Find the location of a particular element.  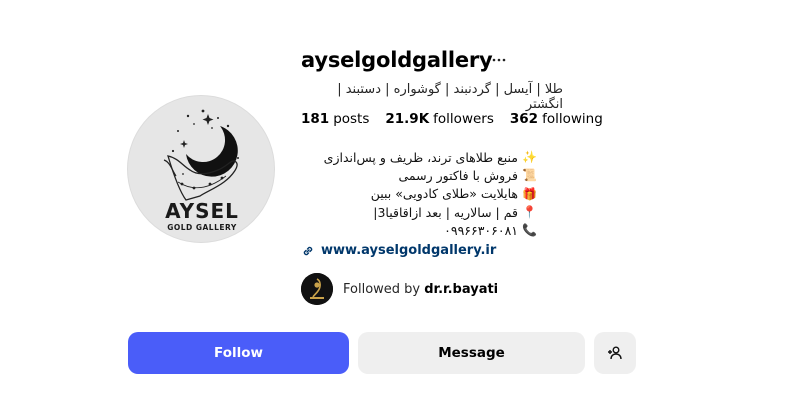

pin-icon: 📍 is located at coordinates (529, 212).